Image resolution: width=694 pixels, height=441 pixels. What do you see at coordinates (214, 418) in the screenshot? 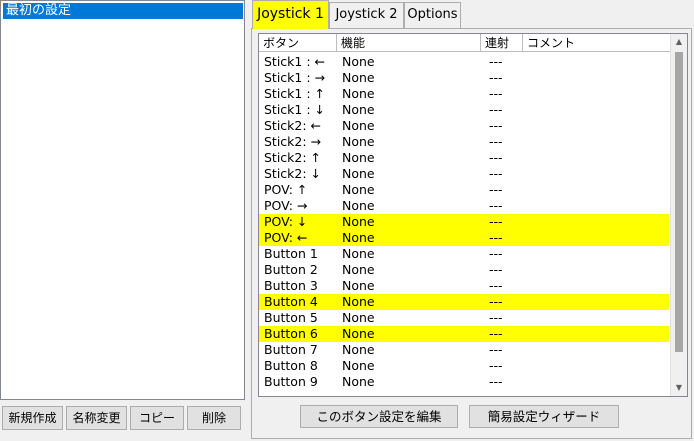
I see `delete-profile-button: 削除` at bounding box center [214, 418].